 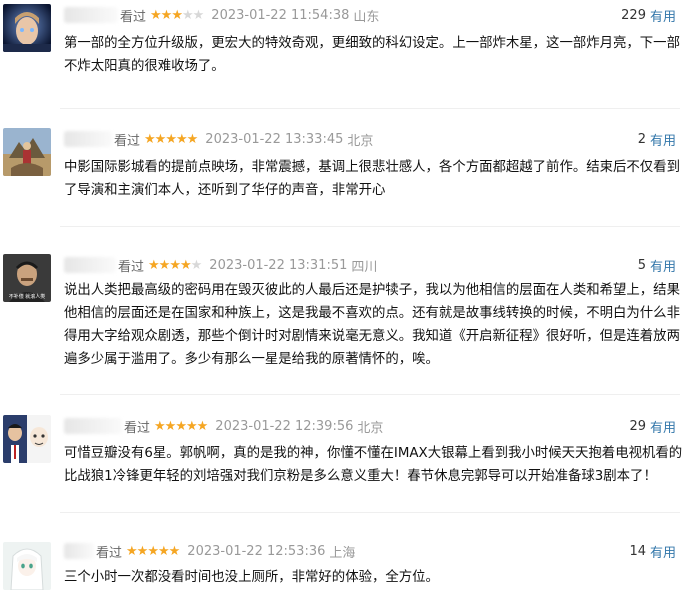 I want to click on review-meta: 看过 ★★★★★ 2023-01-22 12:53:36 上海, so click(x=210, y=551).